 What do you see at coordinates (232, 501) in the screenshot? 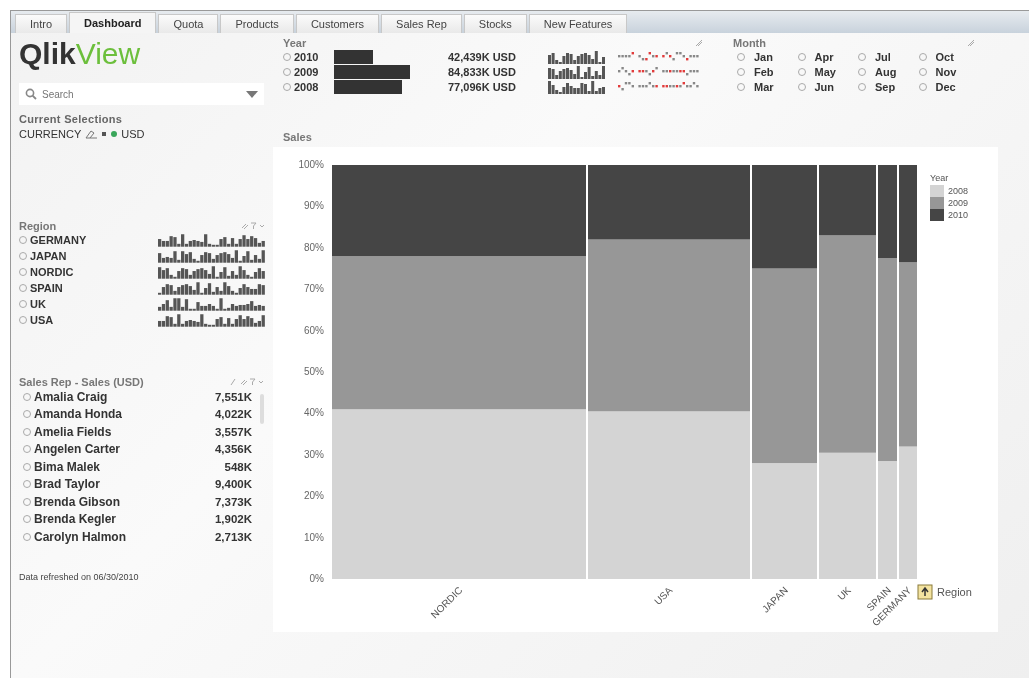
I see `sales-value: 7,373K` at bounding box center [232, 501].